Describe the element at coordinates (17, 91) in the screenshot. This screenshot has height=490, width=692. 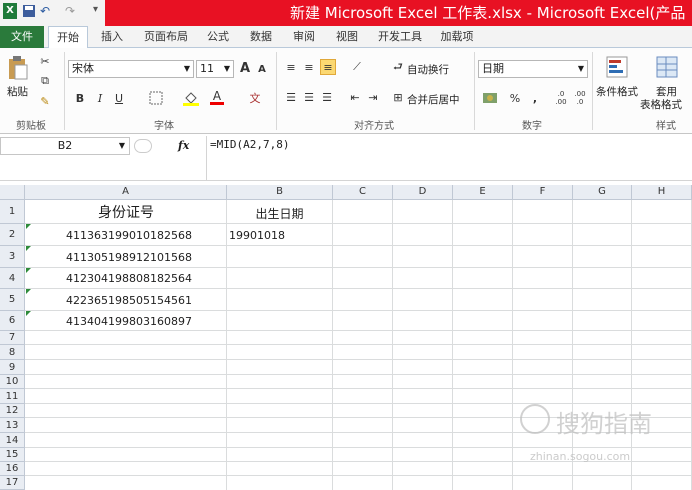
I see `paste-label: 粘贴` at that location.